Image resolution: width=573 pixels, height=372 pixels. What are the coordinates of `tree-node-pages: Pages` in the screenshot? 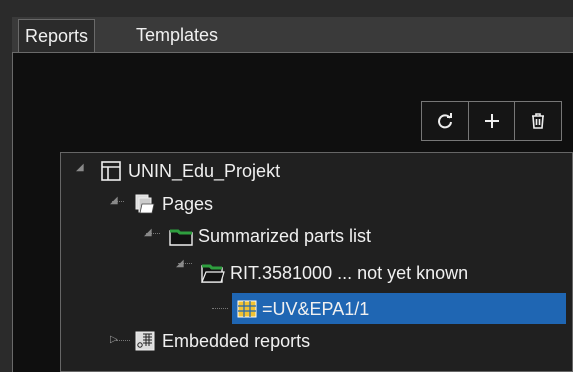 It's located at (173, 204).